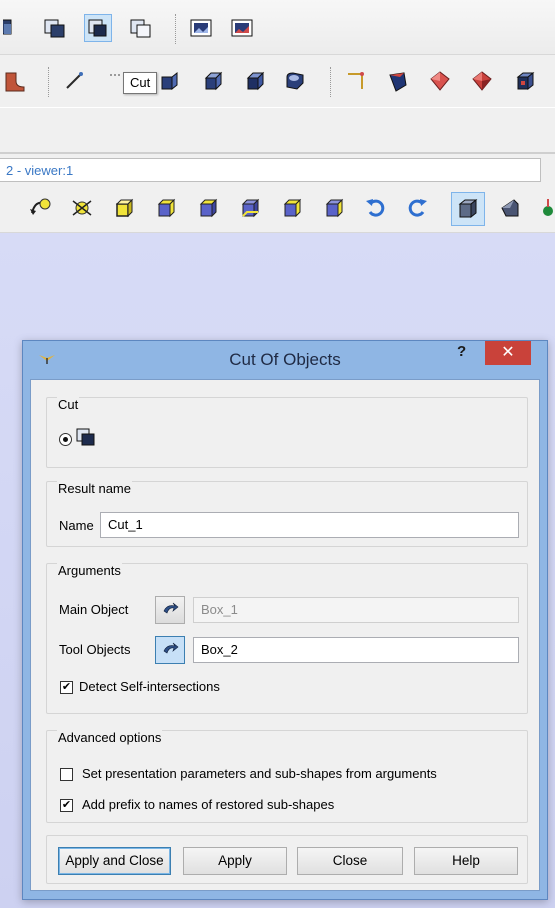 The image size is (555, 908). I want to click on shell-icon, so click(295, 81).